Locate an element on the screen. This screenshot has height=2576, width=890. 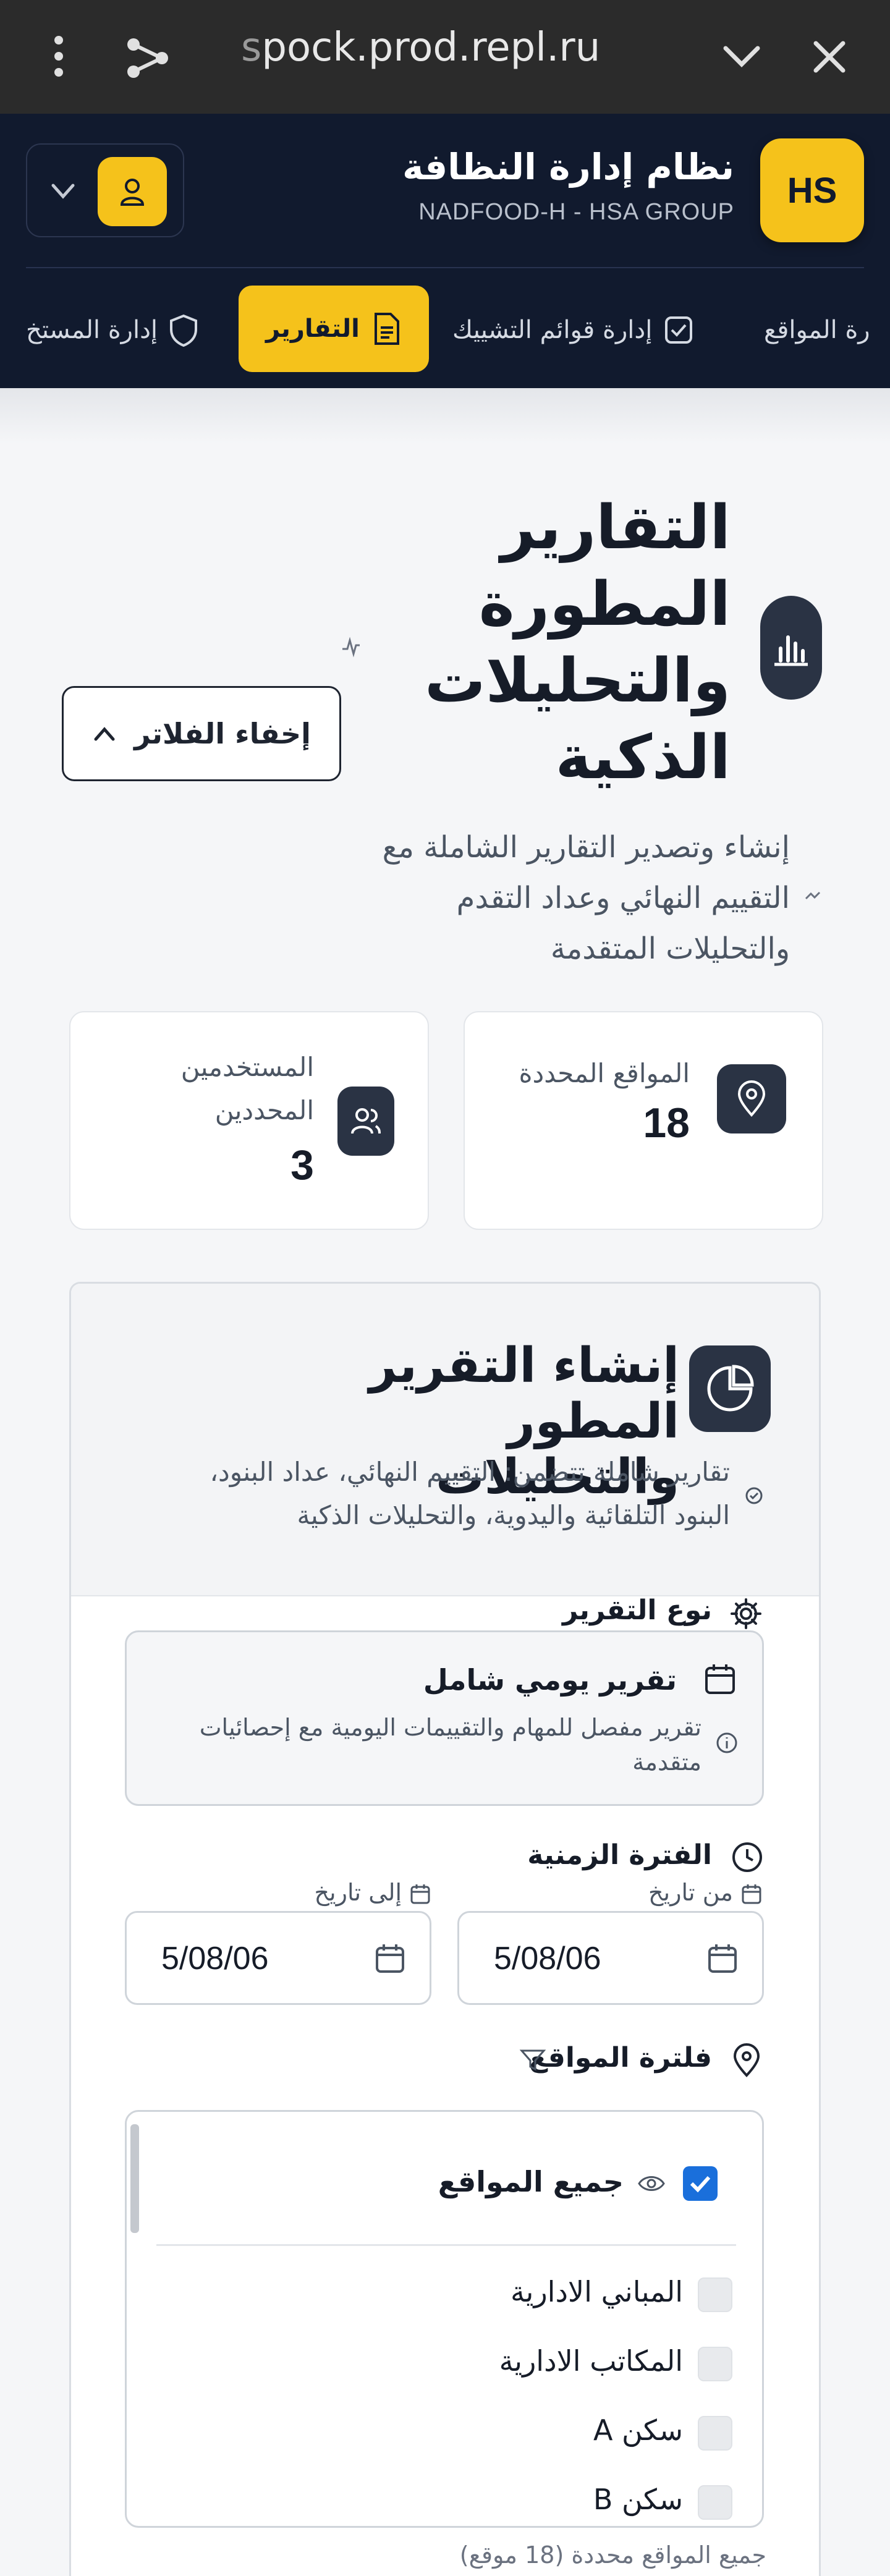
to-date-label: إلى تاريخ is located at coordinates (358, 1892).